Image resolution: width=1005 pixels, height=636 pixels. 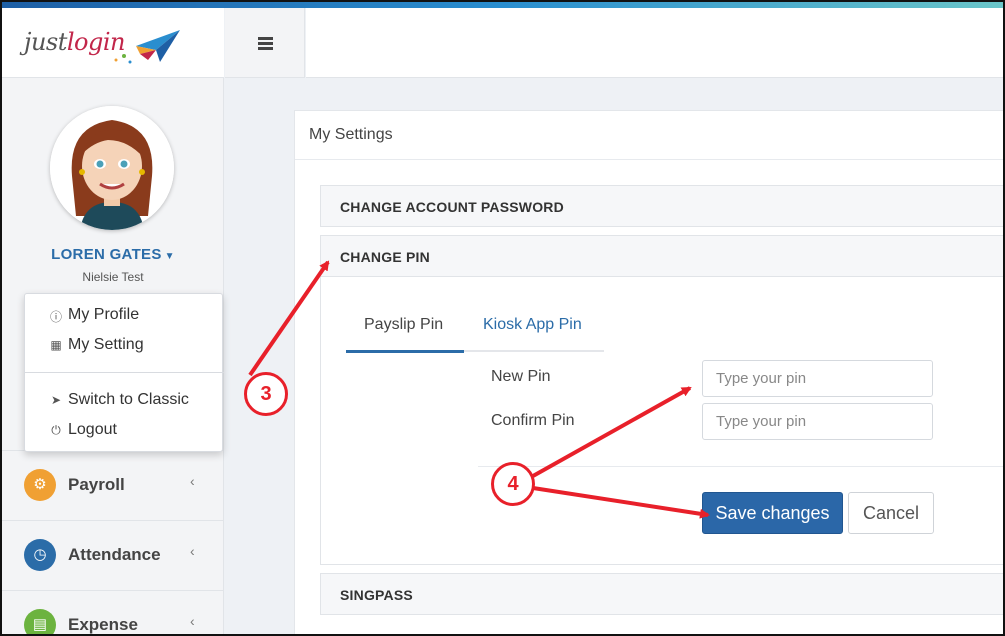 What do you see at coordinates (385, 257) in the screenshot?
I see `section-title: CHANGE PIN` at bounding box center [385, 257].